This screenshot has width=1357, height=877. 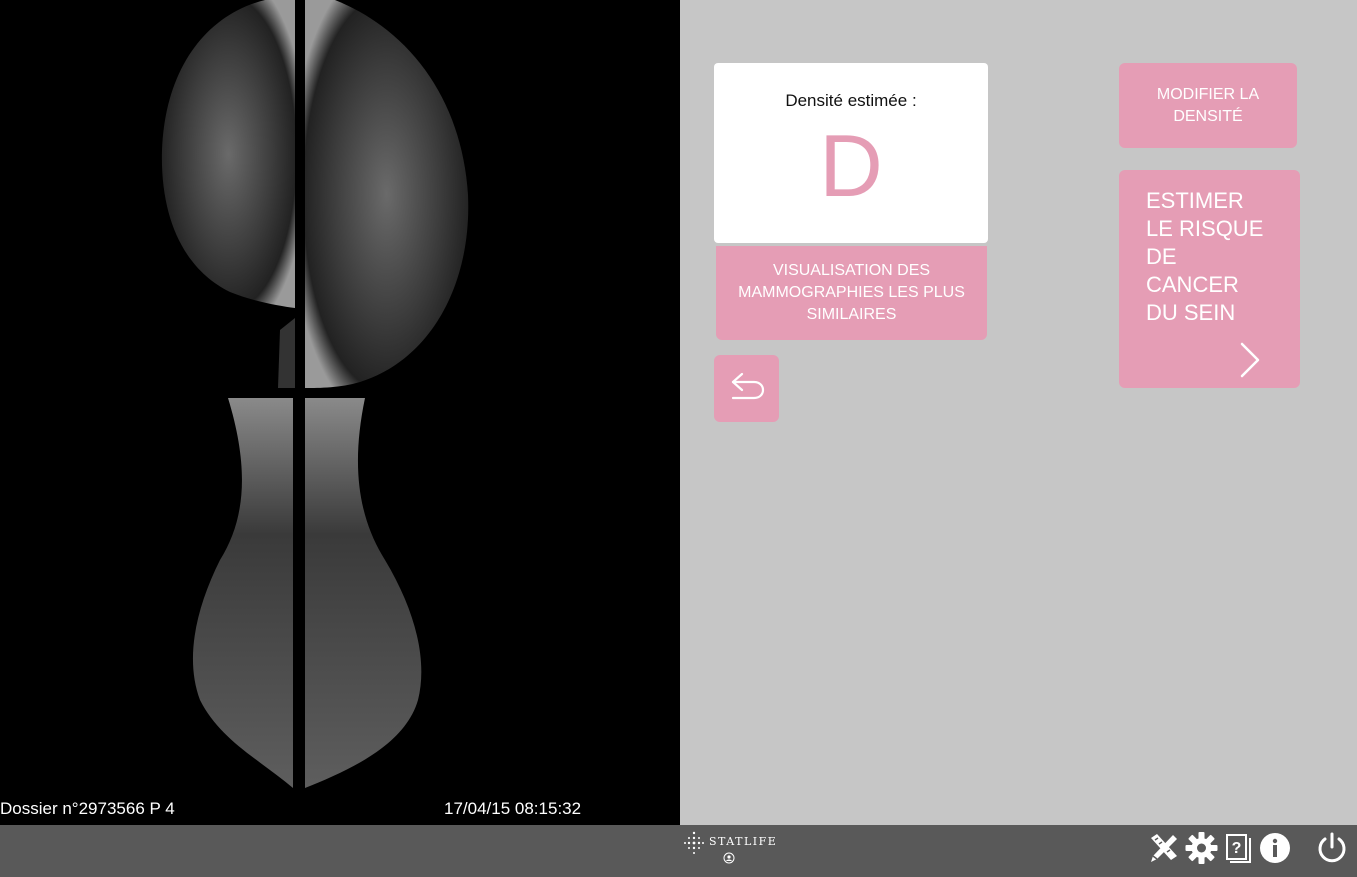 I want to click on estimate-risk-line: CANCER, so click(x=1192, y=284).